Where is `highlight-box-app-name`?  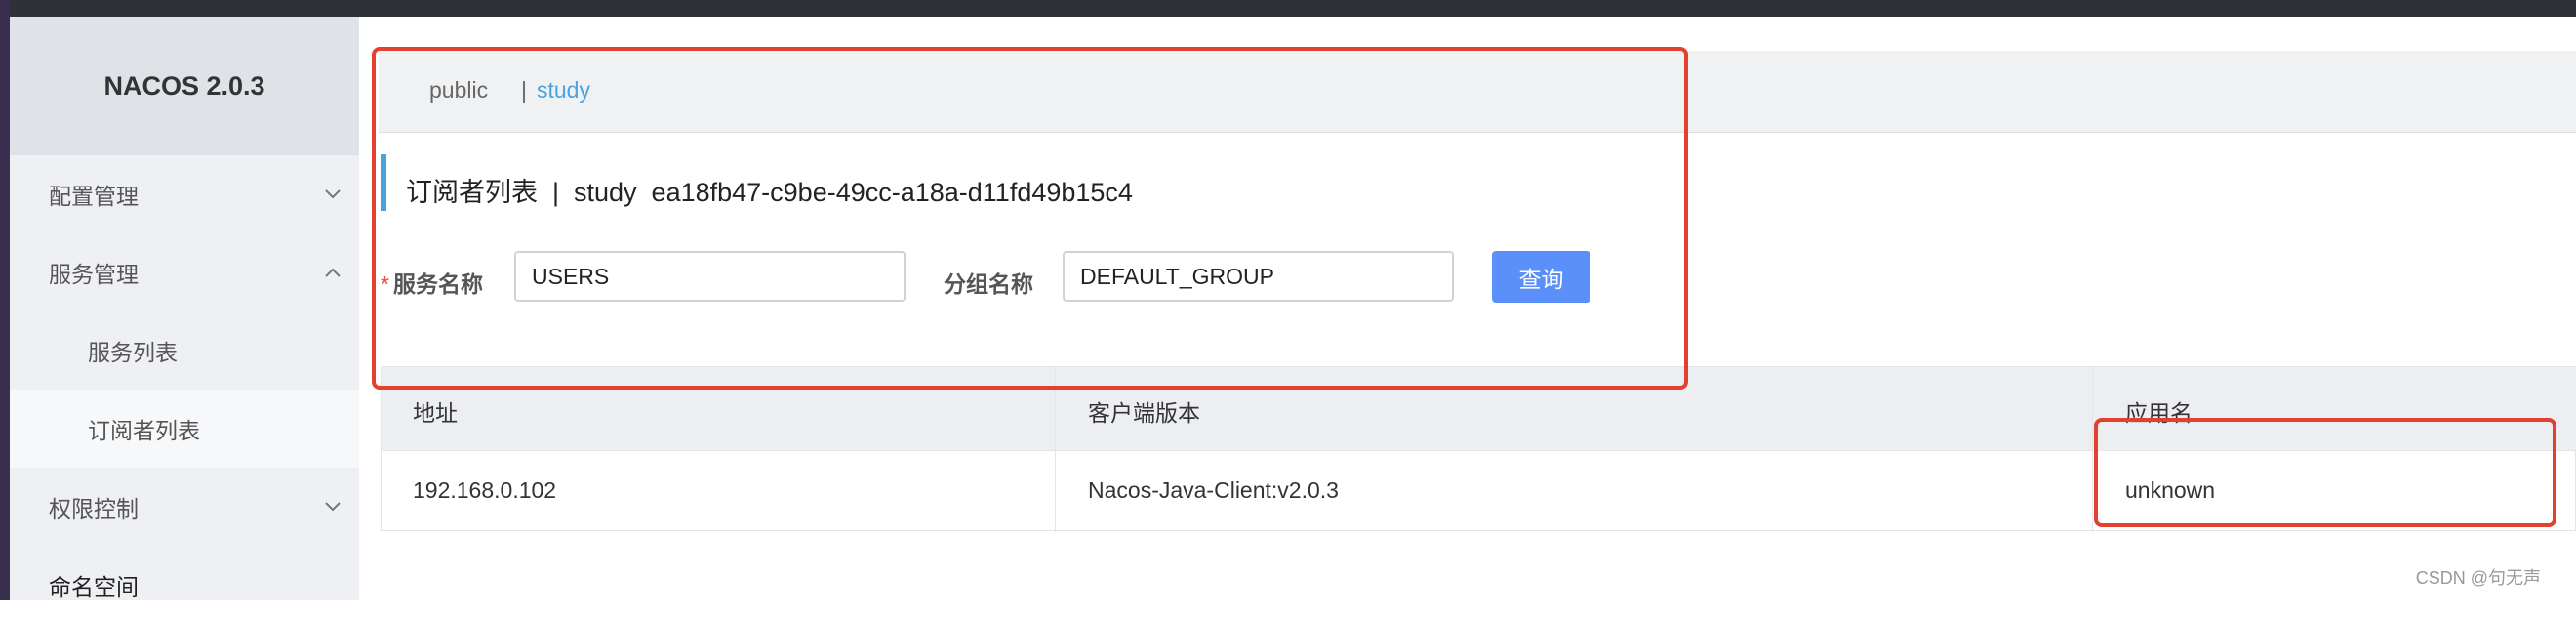
highlight-box-app-name is located at coordinates (2325, 472).